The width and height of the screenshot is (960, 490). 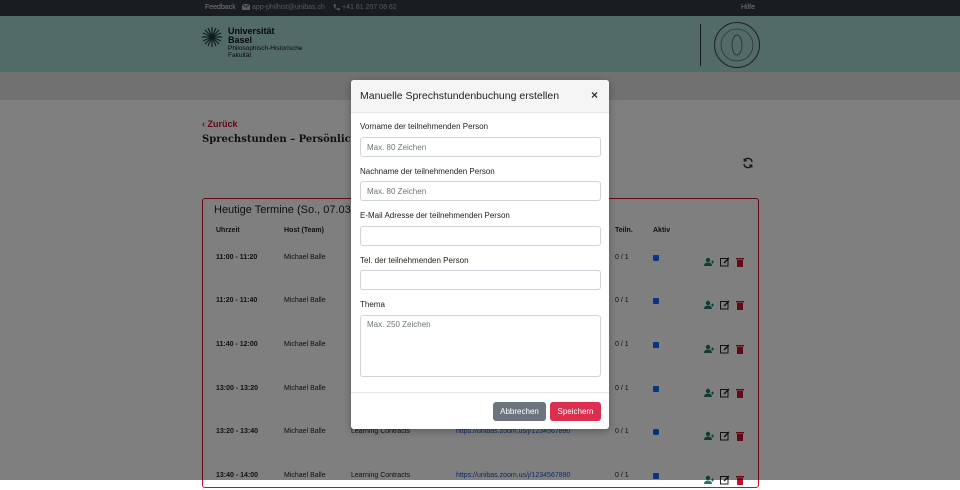 I want to click on modal-footer-divider, so click(x=480, y=392).